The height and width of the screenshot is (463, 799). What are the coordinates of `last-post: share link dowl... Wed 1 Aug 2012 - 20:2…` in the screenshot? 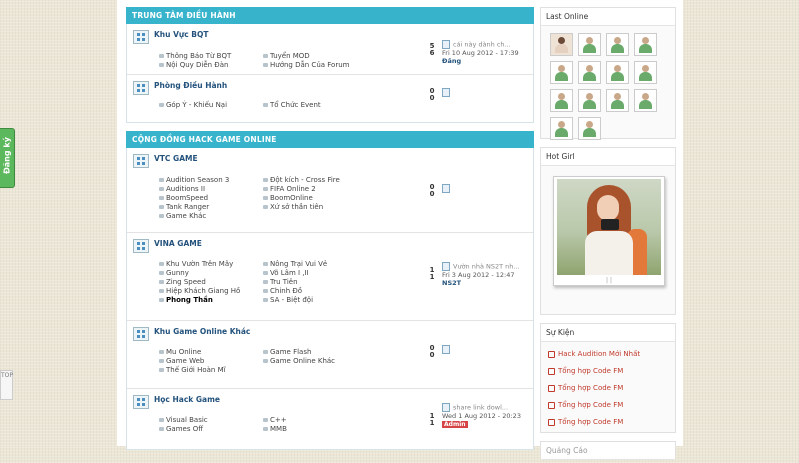 It's located at (488, 416).